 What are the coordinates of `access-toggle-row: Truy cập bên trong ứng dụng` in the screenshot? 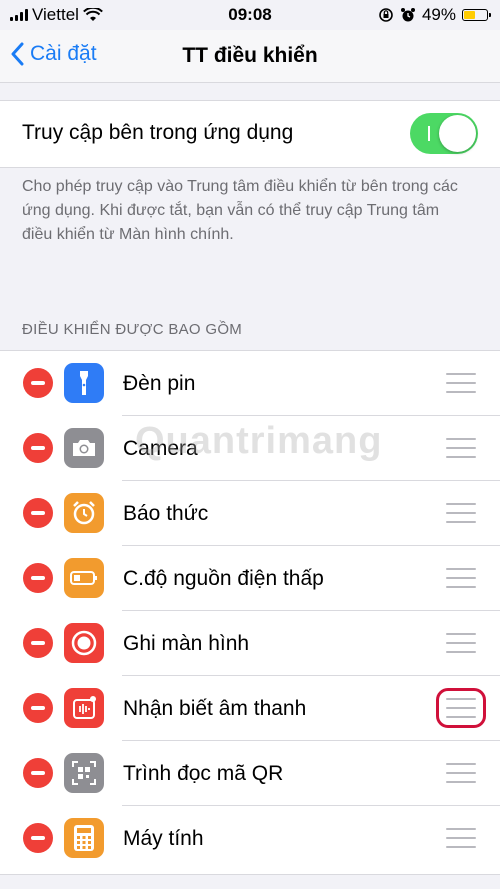 It's located at (250, 134).